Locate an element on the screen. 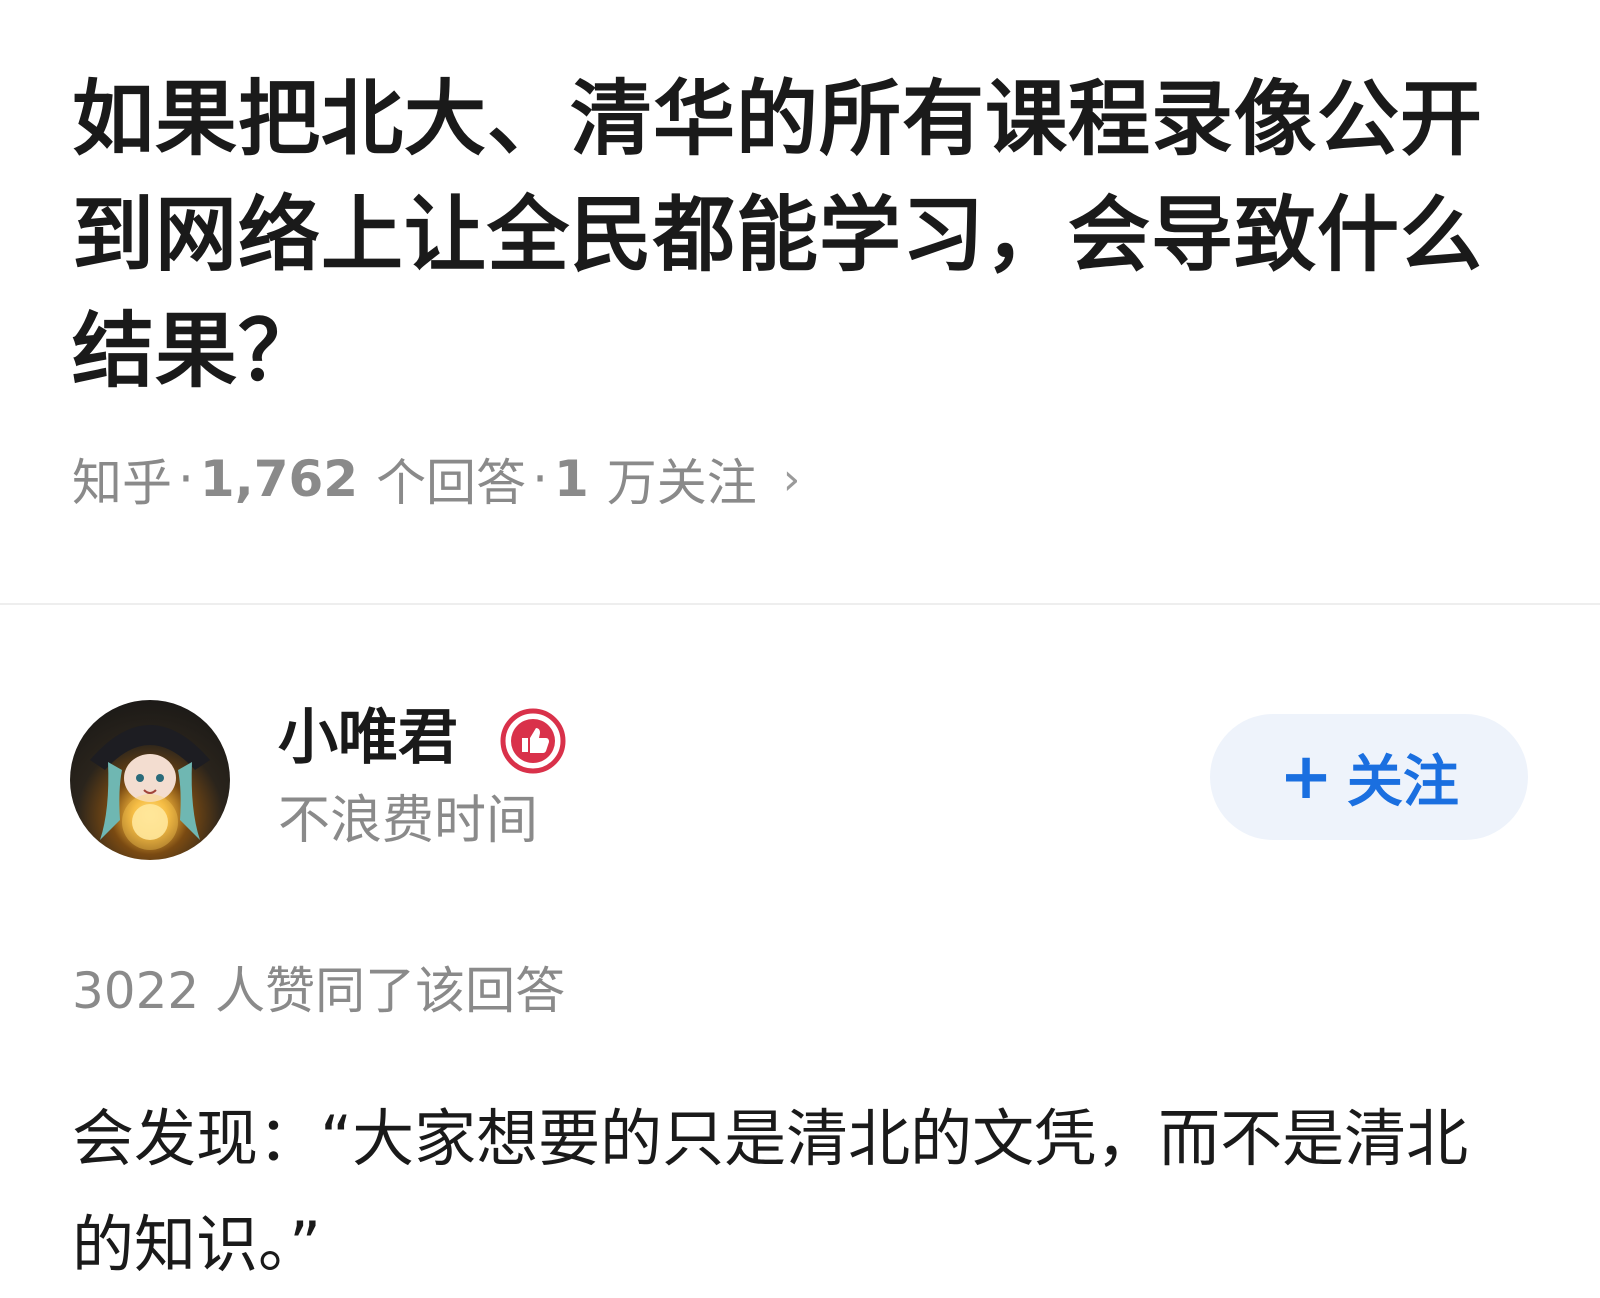 This screenshot has height=1298, width=1600. follow-button: + 关注 is located at coordinates (1369, 777).